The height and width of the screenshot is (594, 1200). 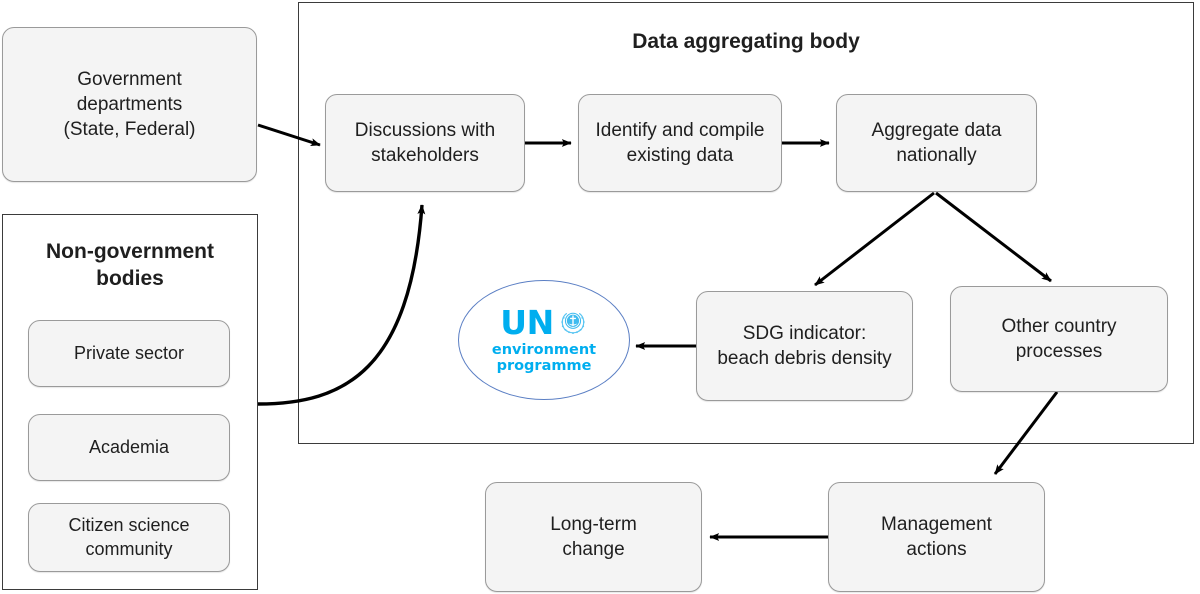 I want to click on node-private-sector-label: Private sector, so click(x=129, y=352).